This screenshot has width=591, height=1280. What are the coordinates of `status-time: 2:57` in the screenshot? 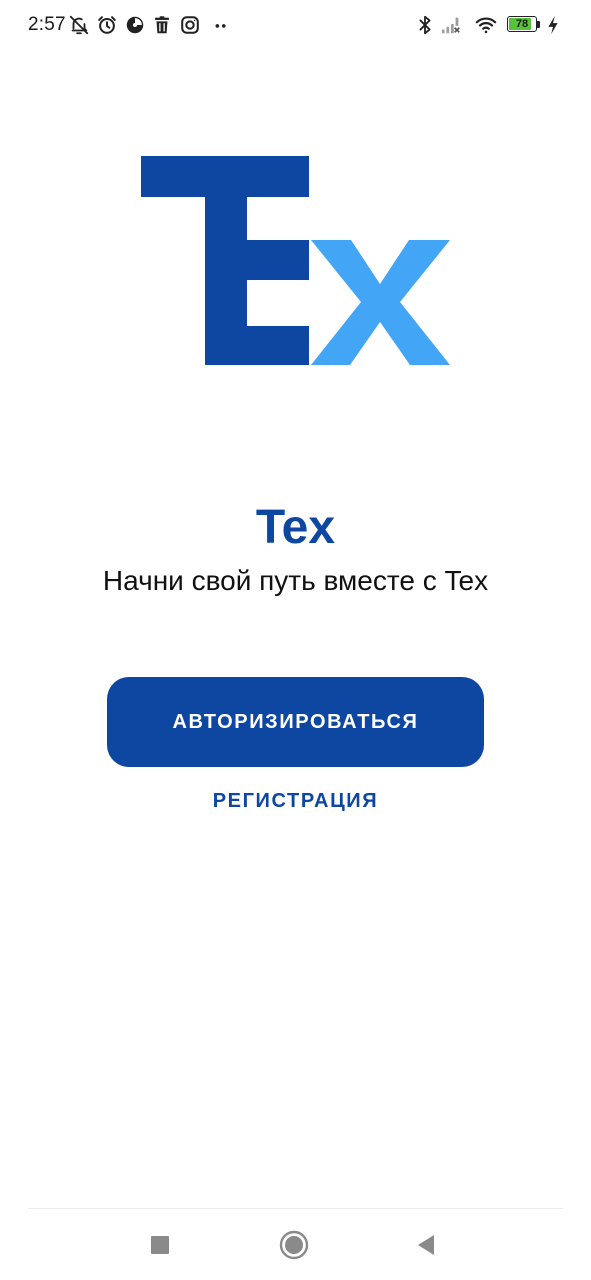 It's located at (47, 24).